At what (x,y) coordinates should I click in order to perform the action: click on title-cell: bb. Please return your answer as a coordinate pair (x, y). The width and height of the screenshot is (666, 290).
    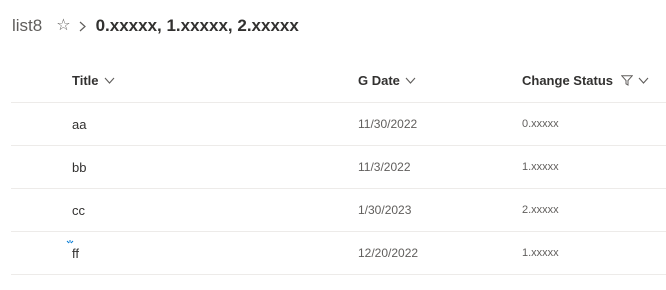
    Looking at the image, I should click on (79, 167).